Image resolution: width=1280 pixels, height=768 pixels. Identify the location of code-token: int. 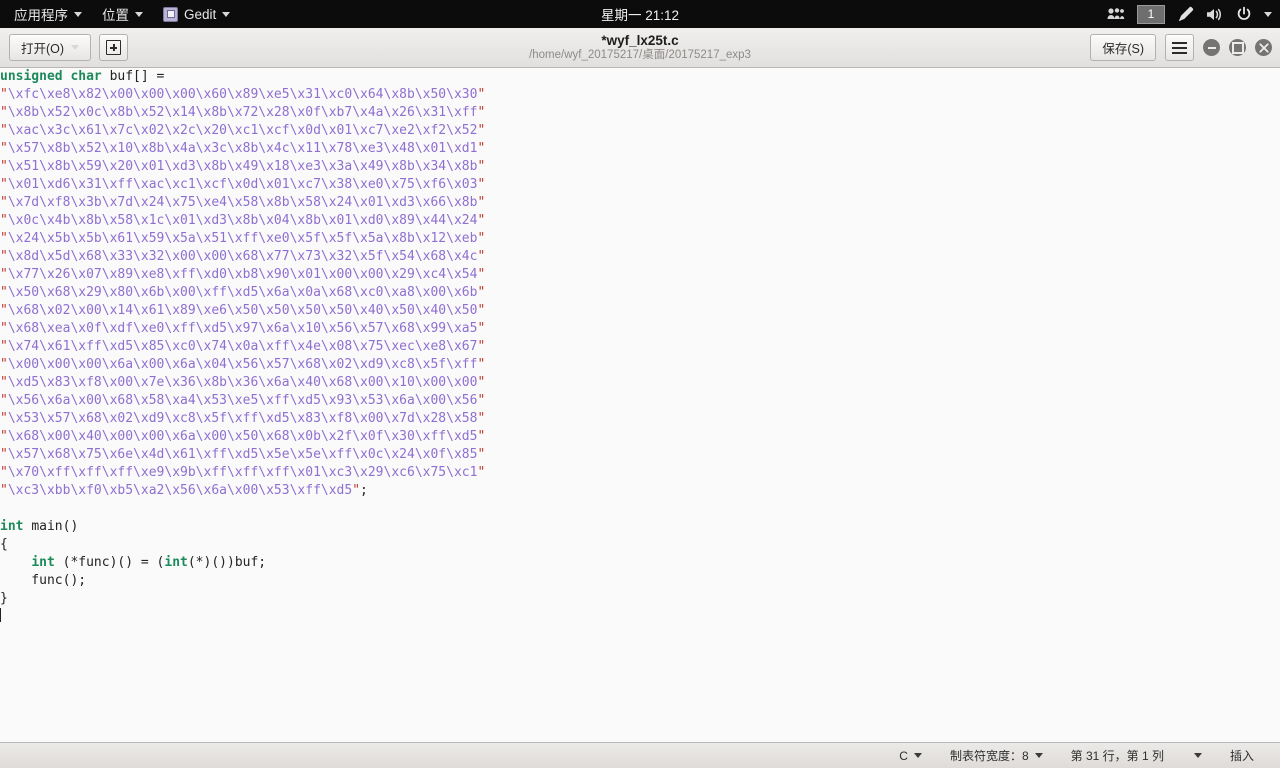
(16, 526).